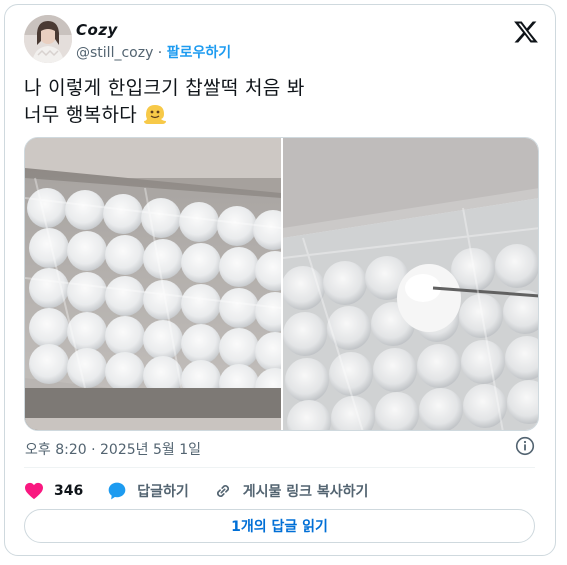  I want to click on tweet-text-line-1: 나 이렇게 한입크기 찹쌀떡 처음 봐, so click(164, 88).